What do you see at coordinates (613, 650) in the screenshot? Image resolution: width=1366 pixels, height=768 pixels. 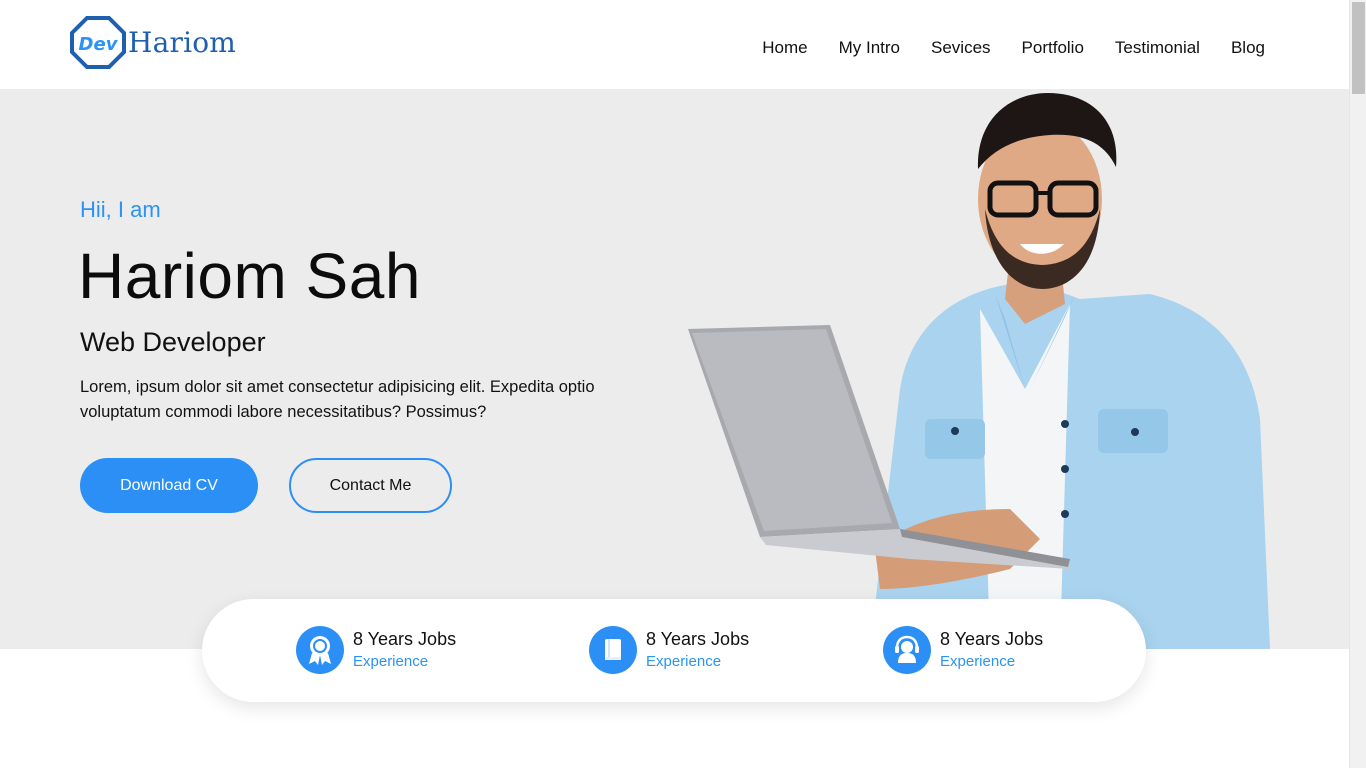 I see `book-icon` at bounding box center [613, 650].